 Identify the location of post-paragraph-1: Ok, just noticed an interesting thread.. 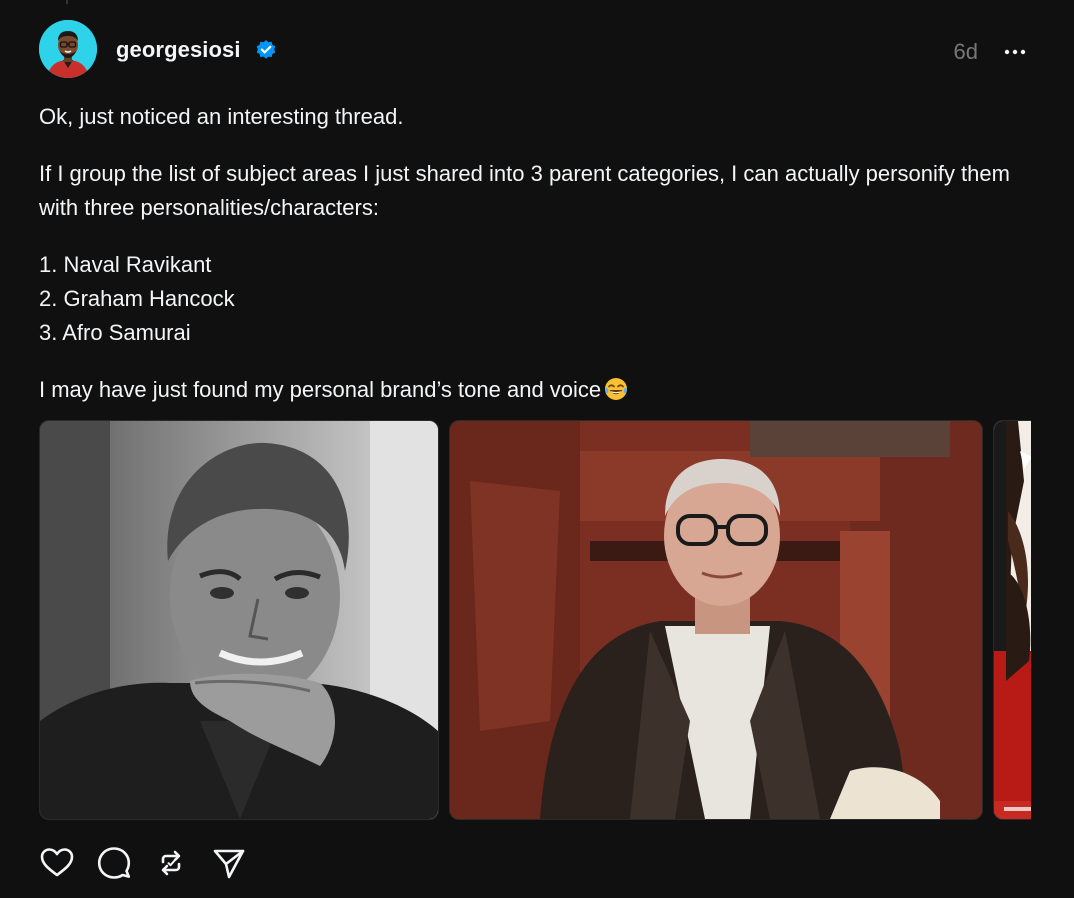
(221, 116).